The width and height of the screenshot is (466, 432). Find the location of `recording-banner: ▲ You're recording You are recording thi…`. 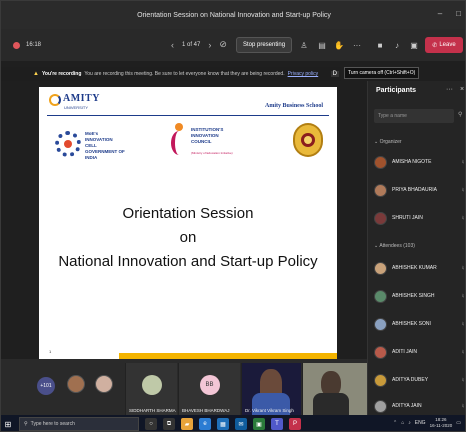

recording-banner: ▲ You're recording You are recording thi… is located at coordinates (171, 74).